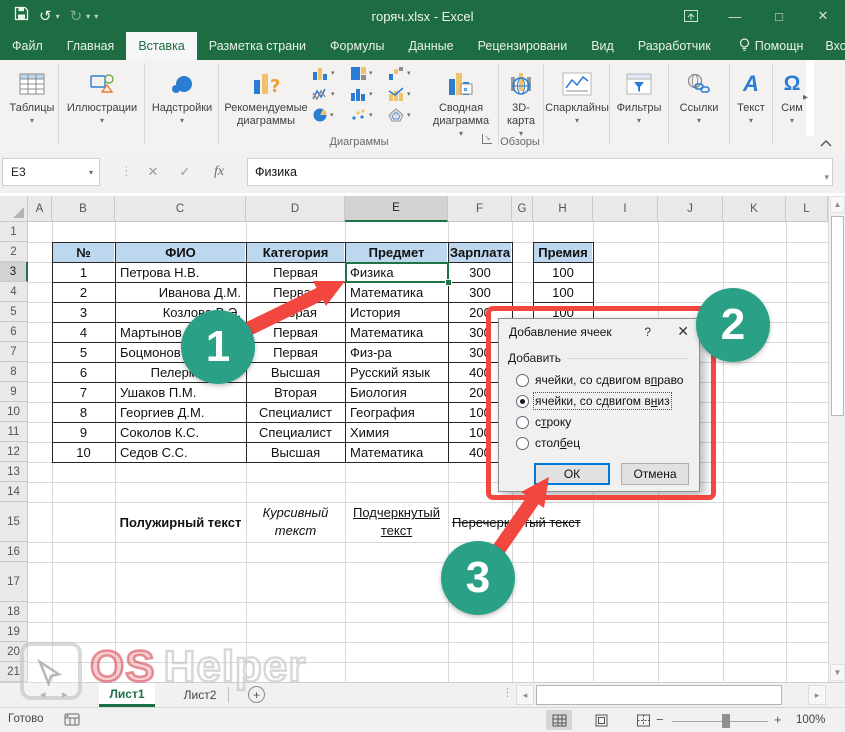 This screenshot has height=732, width=845. Describe the element at coordinates (180, 272) in the screenshot. I see `cell-C3: Петрова Н.В.` at that location.